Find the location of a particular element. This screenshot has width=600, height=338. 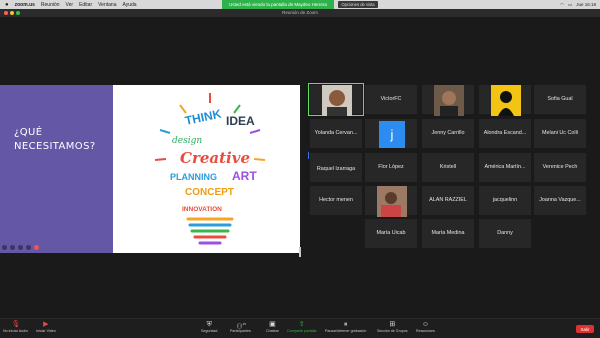

art-word-design: design is located at coordinates (187, 141).